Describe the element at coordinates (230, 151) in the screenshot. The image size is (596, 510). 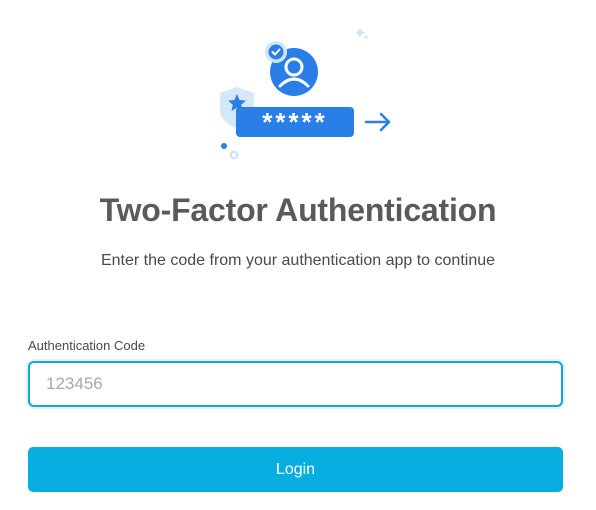
I see `decorative-dots` at that location.